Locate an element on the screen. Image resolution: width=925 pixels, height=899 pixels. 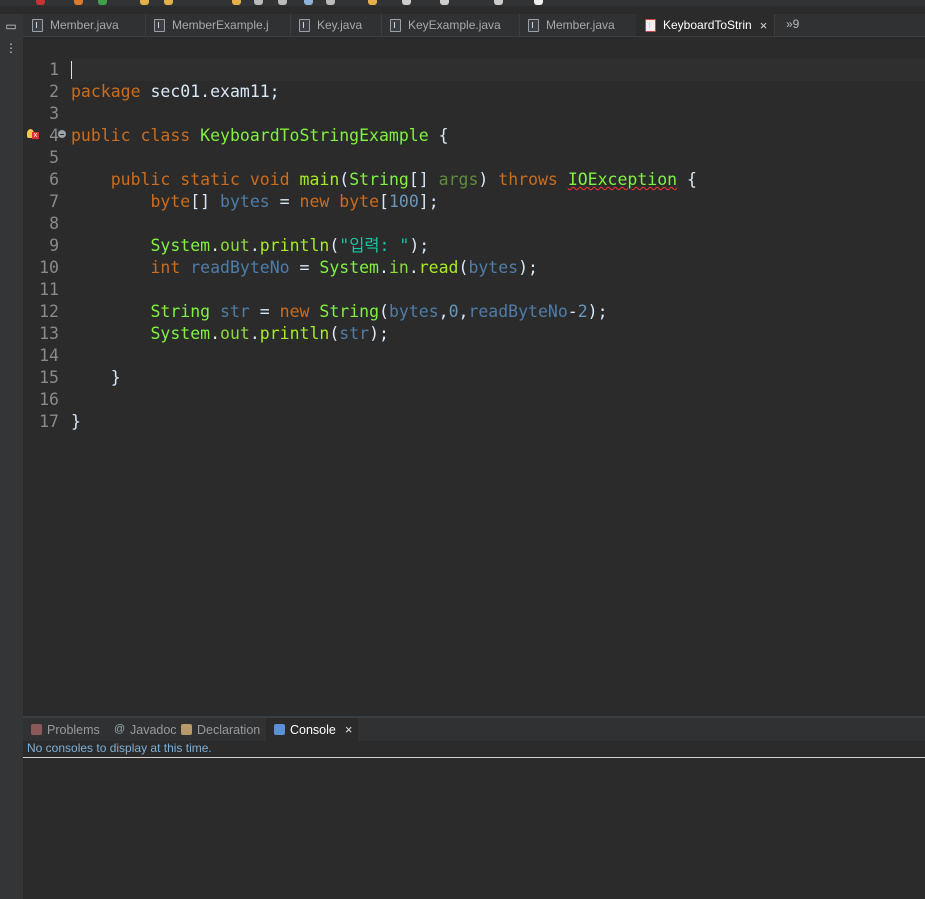
tab-label: KeyboardToStrin is located at coordinates (707, 25).